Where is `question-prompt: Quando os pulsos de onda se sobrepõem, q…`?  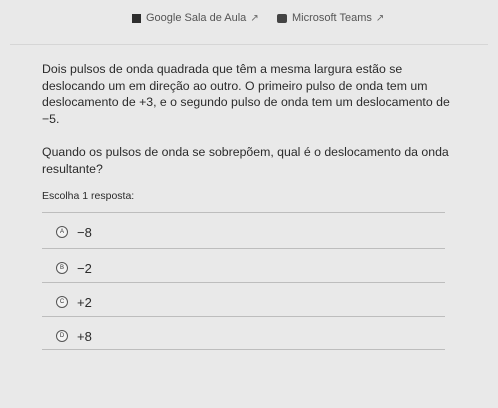
question-prompt: Quando os pulsos de onda se sobrepõem, q… is located at coordinates (245, 160).